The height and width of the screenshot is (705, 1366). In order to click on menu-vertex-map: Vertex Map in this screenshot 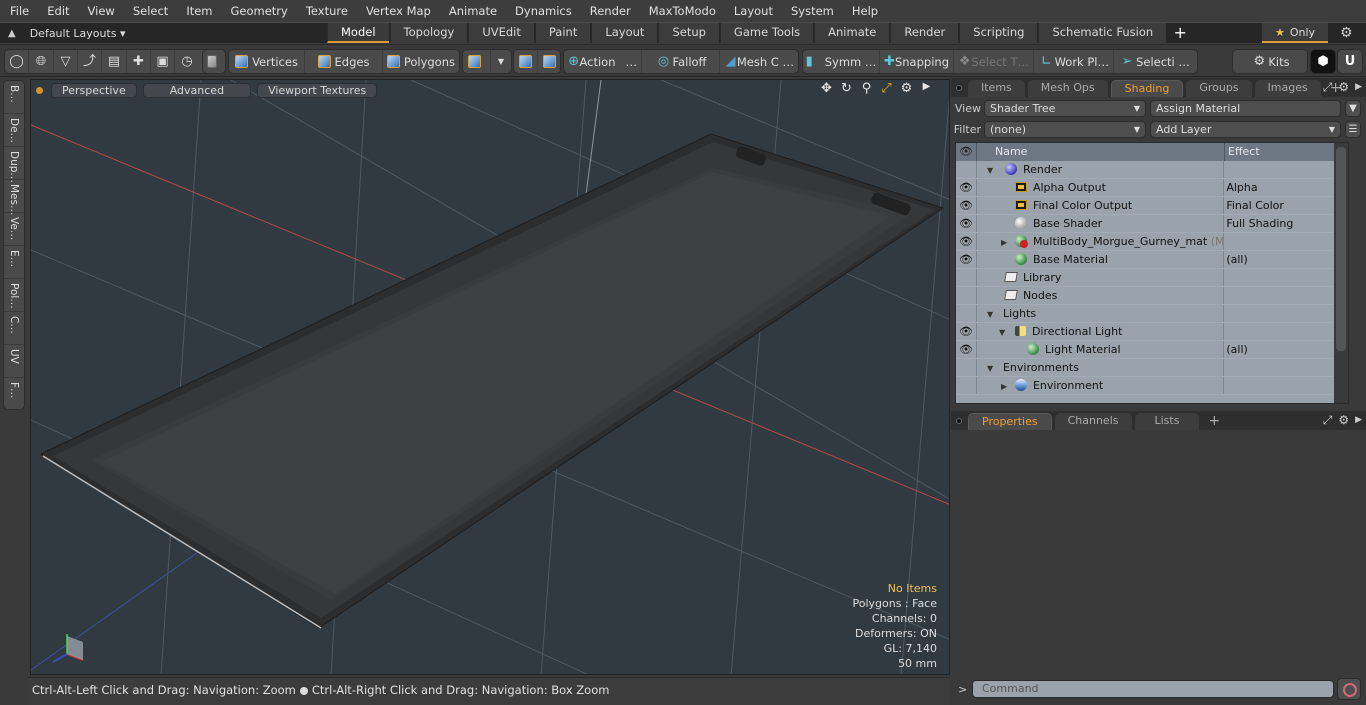, I will do `click(397, 11)`.